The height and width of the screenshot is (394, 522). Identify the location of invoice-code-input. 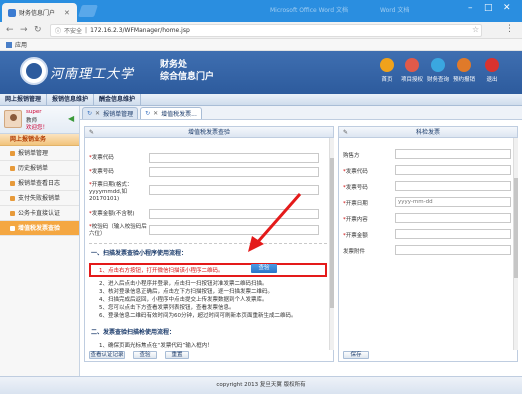
(234, 158).